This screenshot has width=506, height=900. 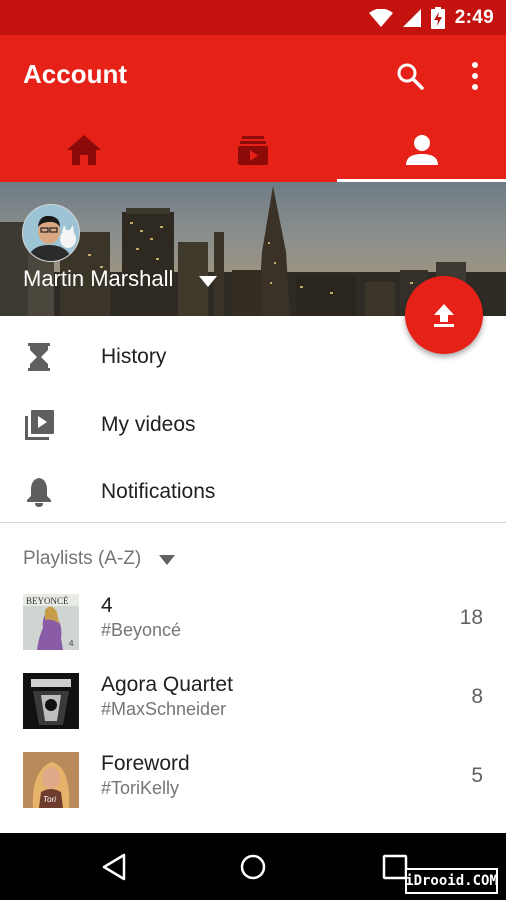 I want to click on playlist-item: Agora Quartet #MaxSchneider 8, so click(x=253, y=712).